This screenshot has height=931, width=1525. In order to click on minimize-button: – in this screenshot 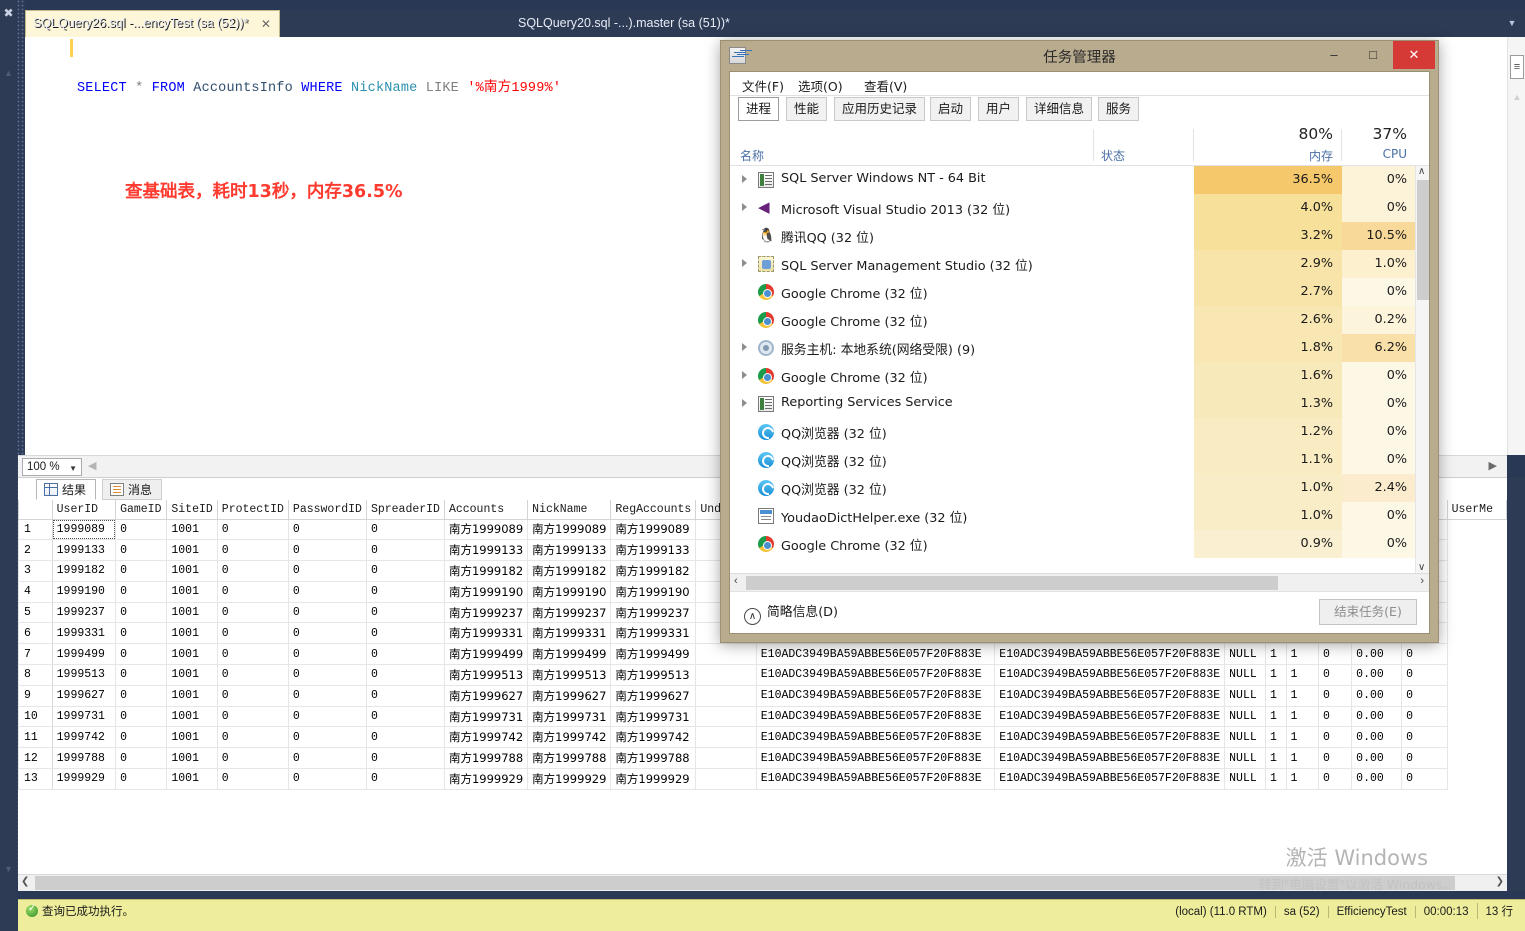, I will do `click(1334, 55)`.